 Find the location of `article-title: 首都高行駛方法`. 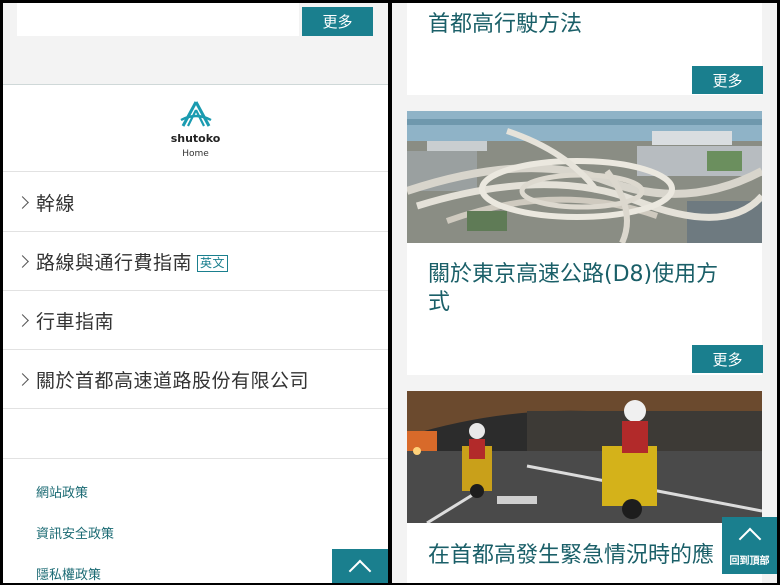

article-title: 首都高行駛方法 is located at coordinates (505, 25).